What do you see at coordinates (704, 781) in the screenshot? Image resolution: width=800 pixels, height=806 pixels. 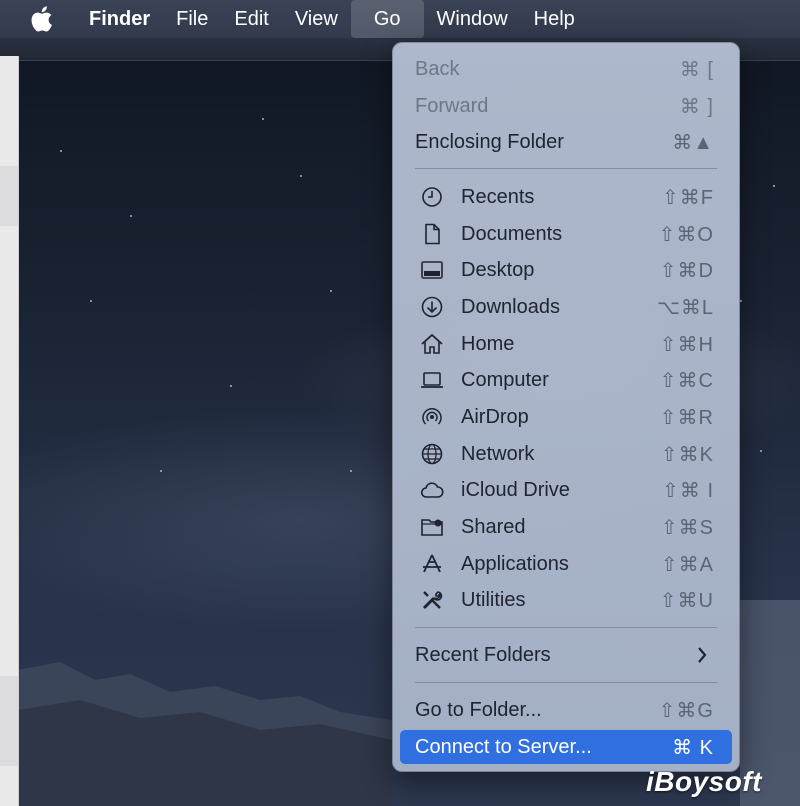 I see `watermark-logo: iBoysoft` at bounding box center [704, 781].